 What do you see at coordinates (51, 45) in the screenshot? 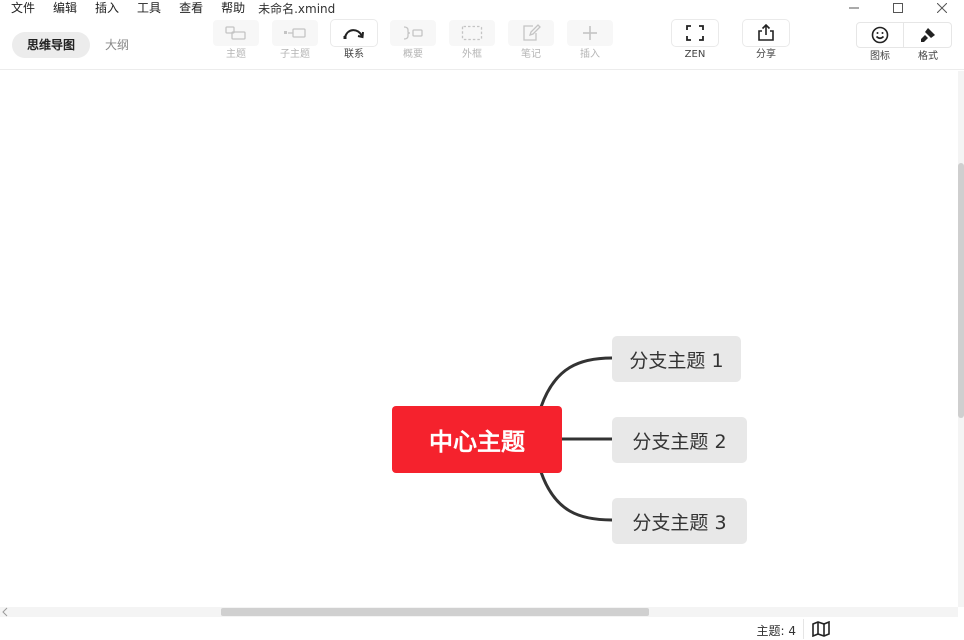
I see `tab-mindmap: 思维导图` at bounding box center [51, 45].